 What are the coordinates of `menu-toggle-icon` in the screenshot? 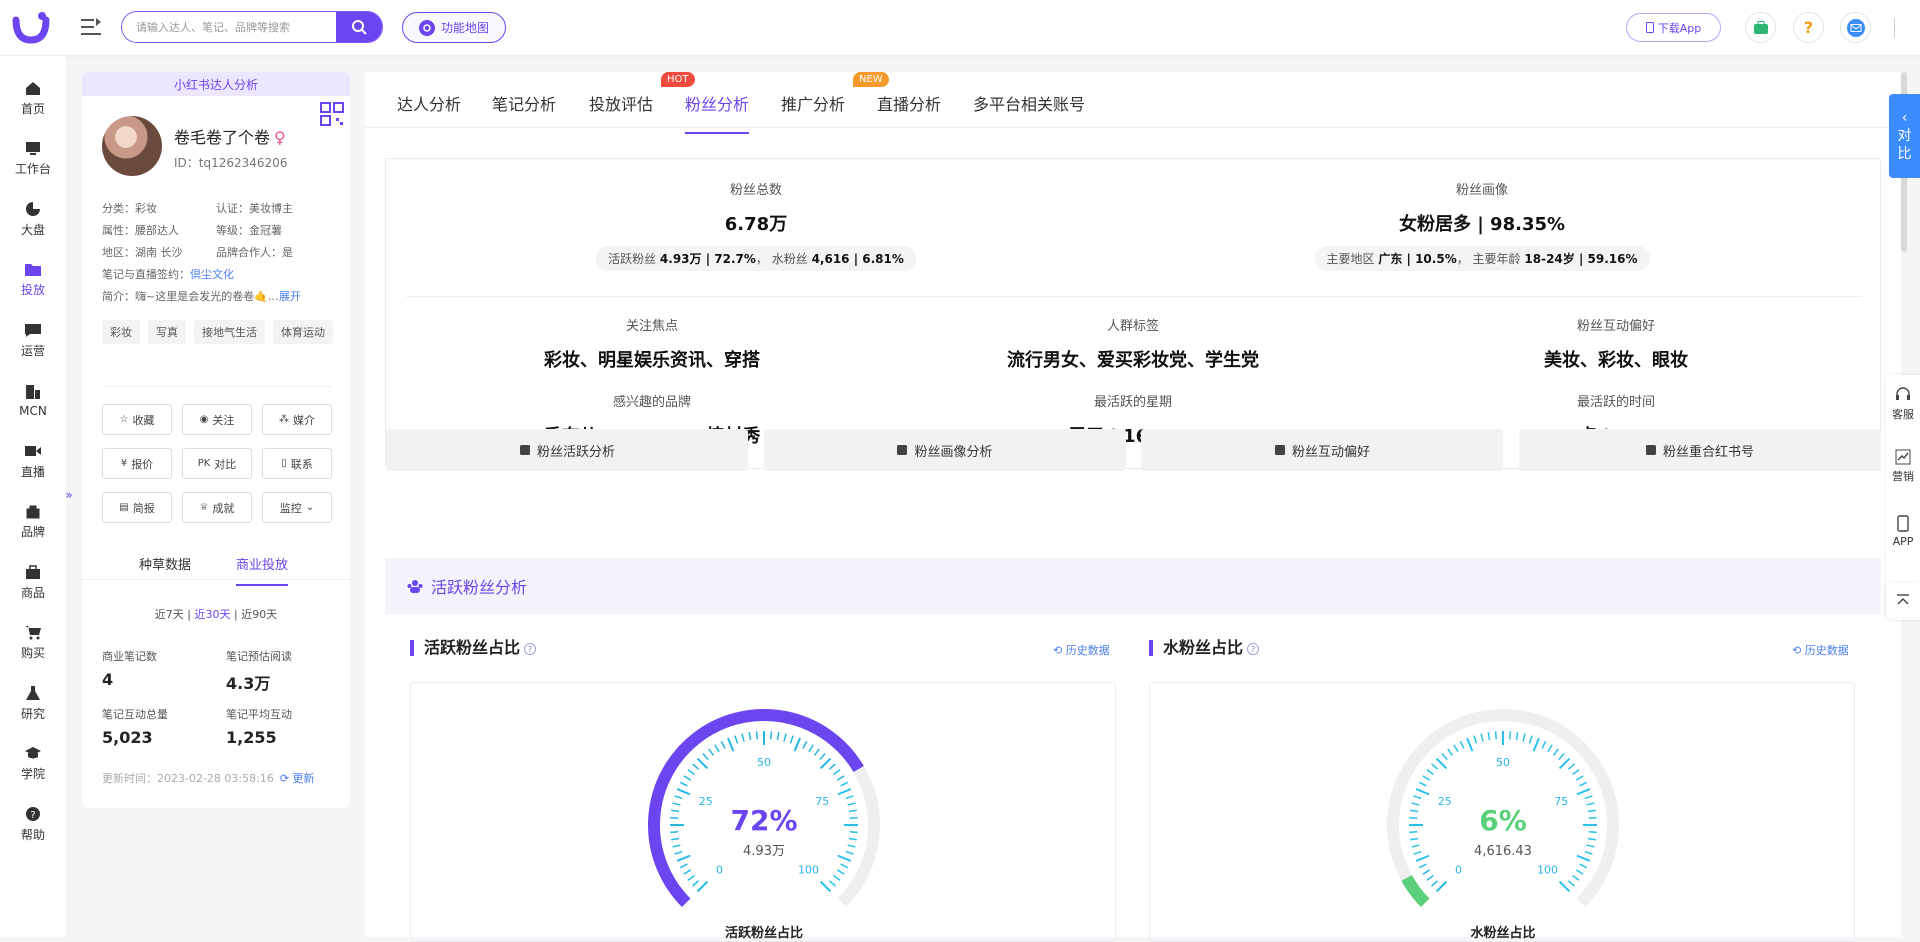 It's located at (91, 27).